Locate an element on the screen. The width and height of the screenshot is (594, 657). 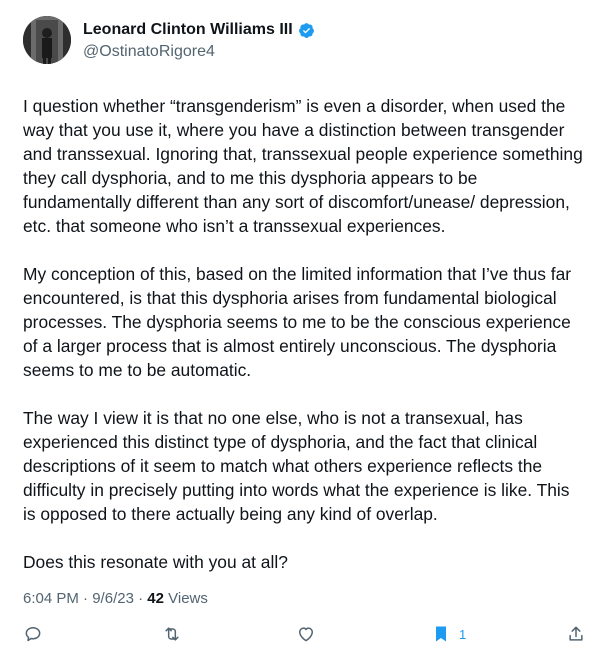
reply-icon is located at coordinates (33, 634).